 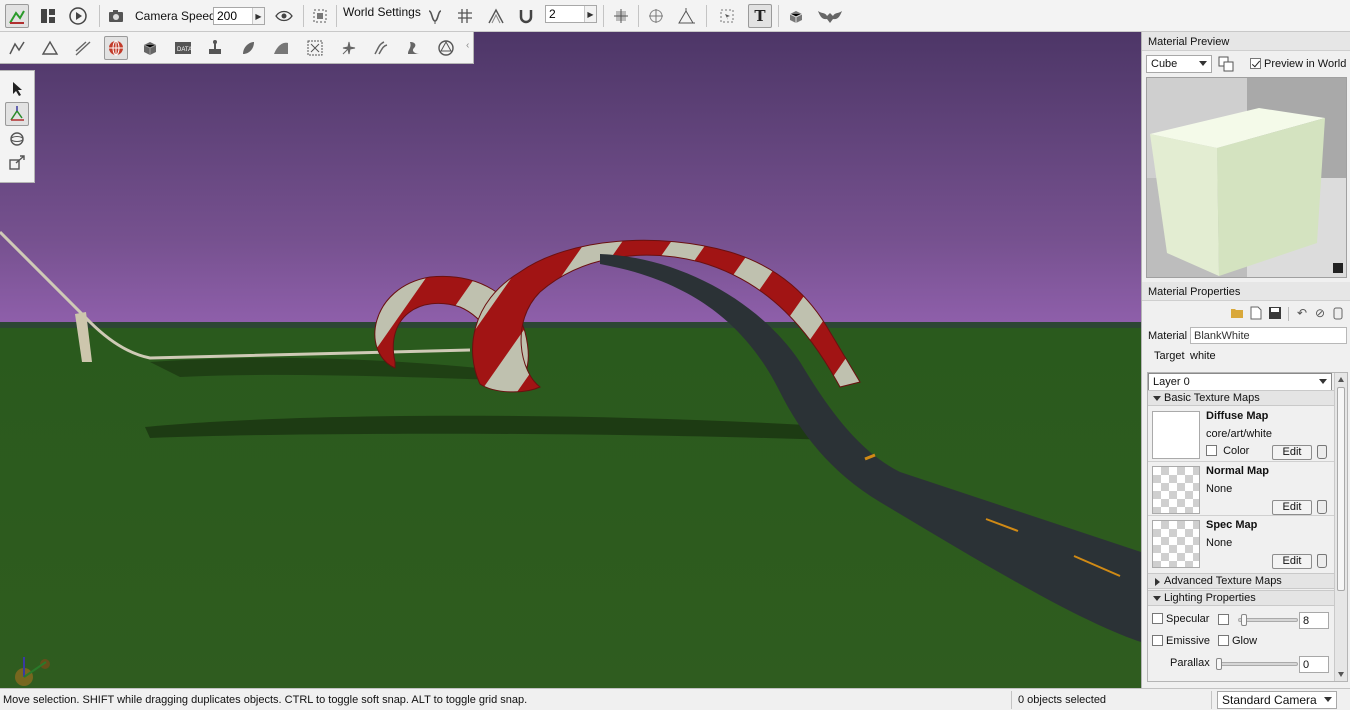 What do you see at coordinates (621, 16) in the screenshot?
I see `object-center-icon` at bounding box center [621, 16].